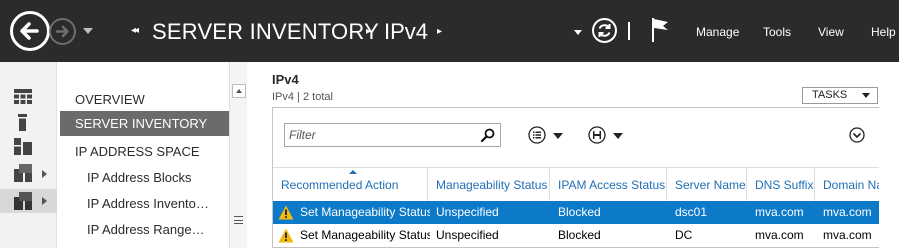 This screenshot has height=248, width=899. I want to click on breadcrumb-dropdown-icon, so click(578, 32).